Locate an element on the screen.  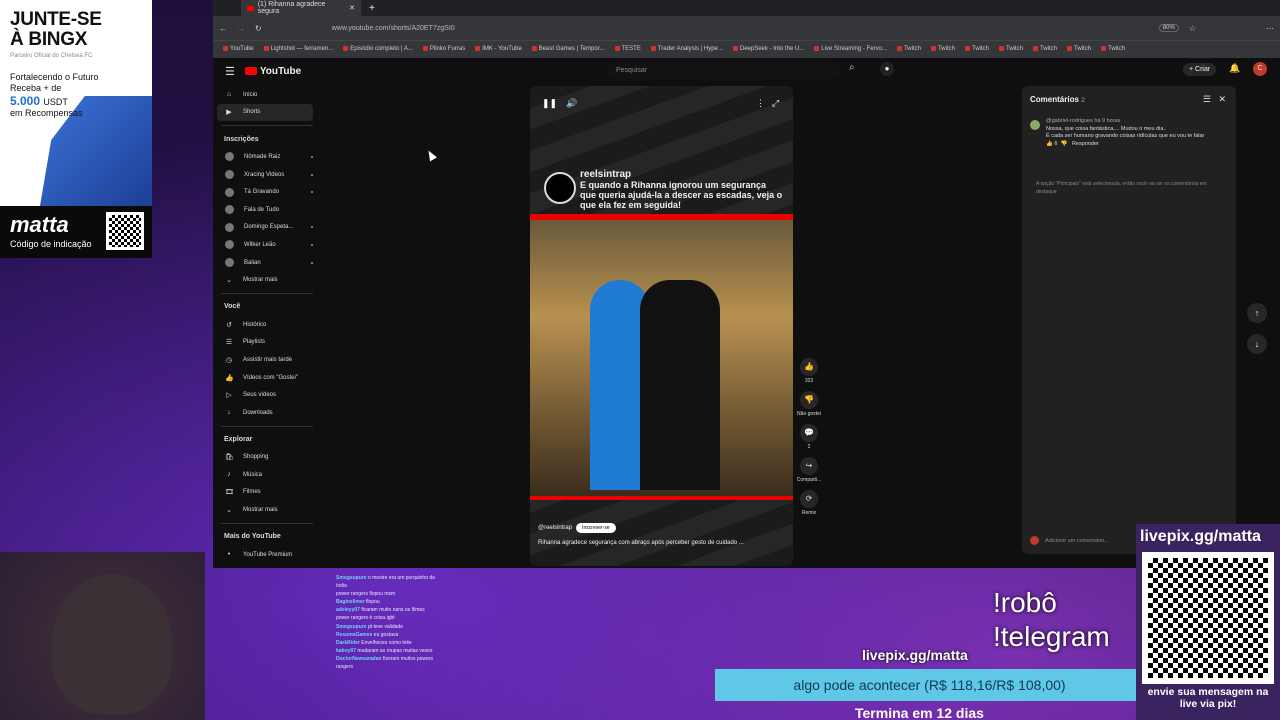
comment-likes: 6 is located at coordinates (1056, 143).